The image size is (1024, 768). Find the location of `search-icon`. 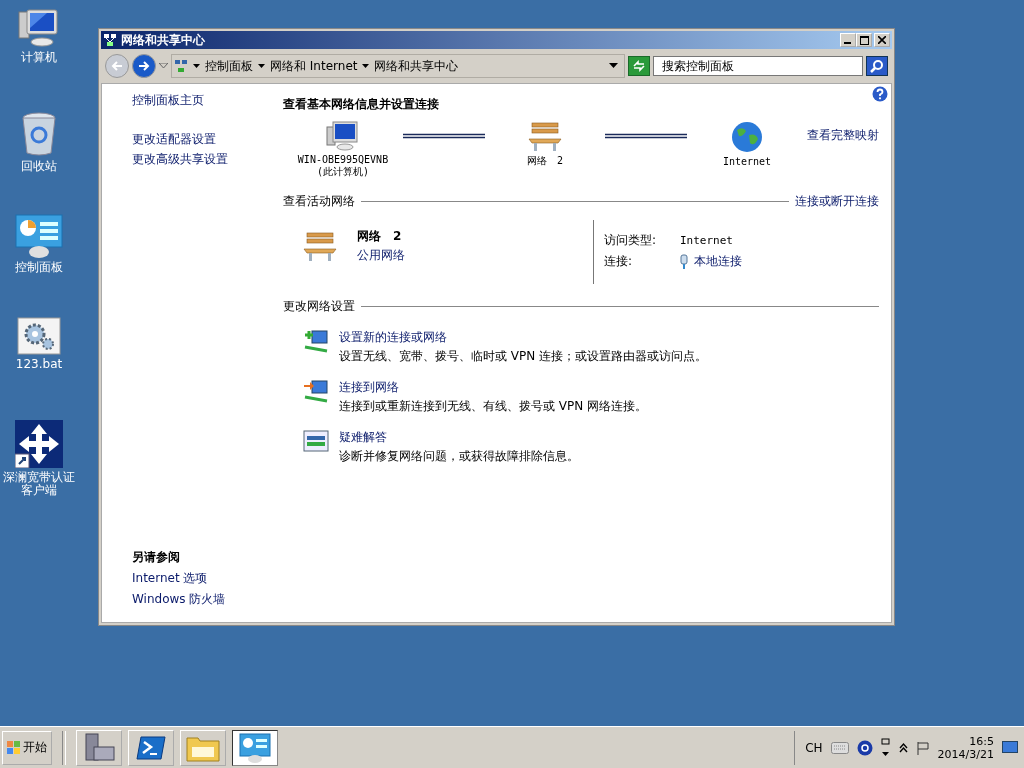

search-icon is located at coordinates (877, 66).